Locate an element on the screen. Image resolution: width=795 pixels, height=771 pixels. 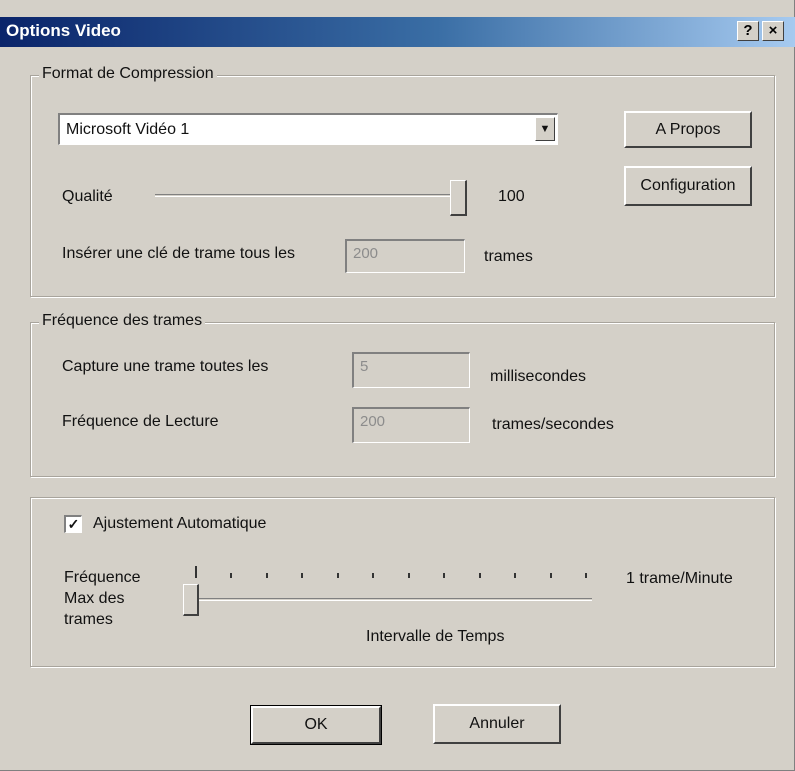
auto-adjust-checkbox: ✓ is located at coordinates (73, 524).